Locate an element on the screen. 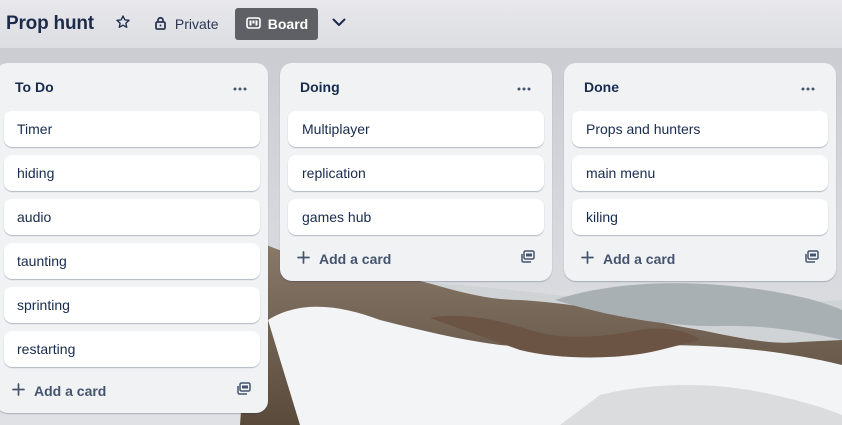  card-list: Multiplayer replication games hub is located at coordinates (416, 173).